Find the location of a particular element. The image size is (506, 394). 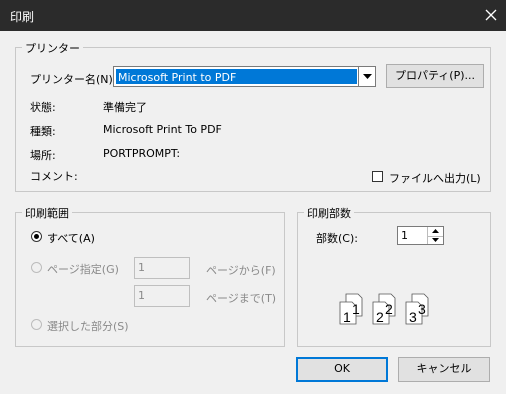

chevron-up-icon is located at coordinates (435, 231).